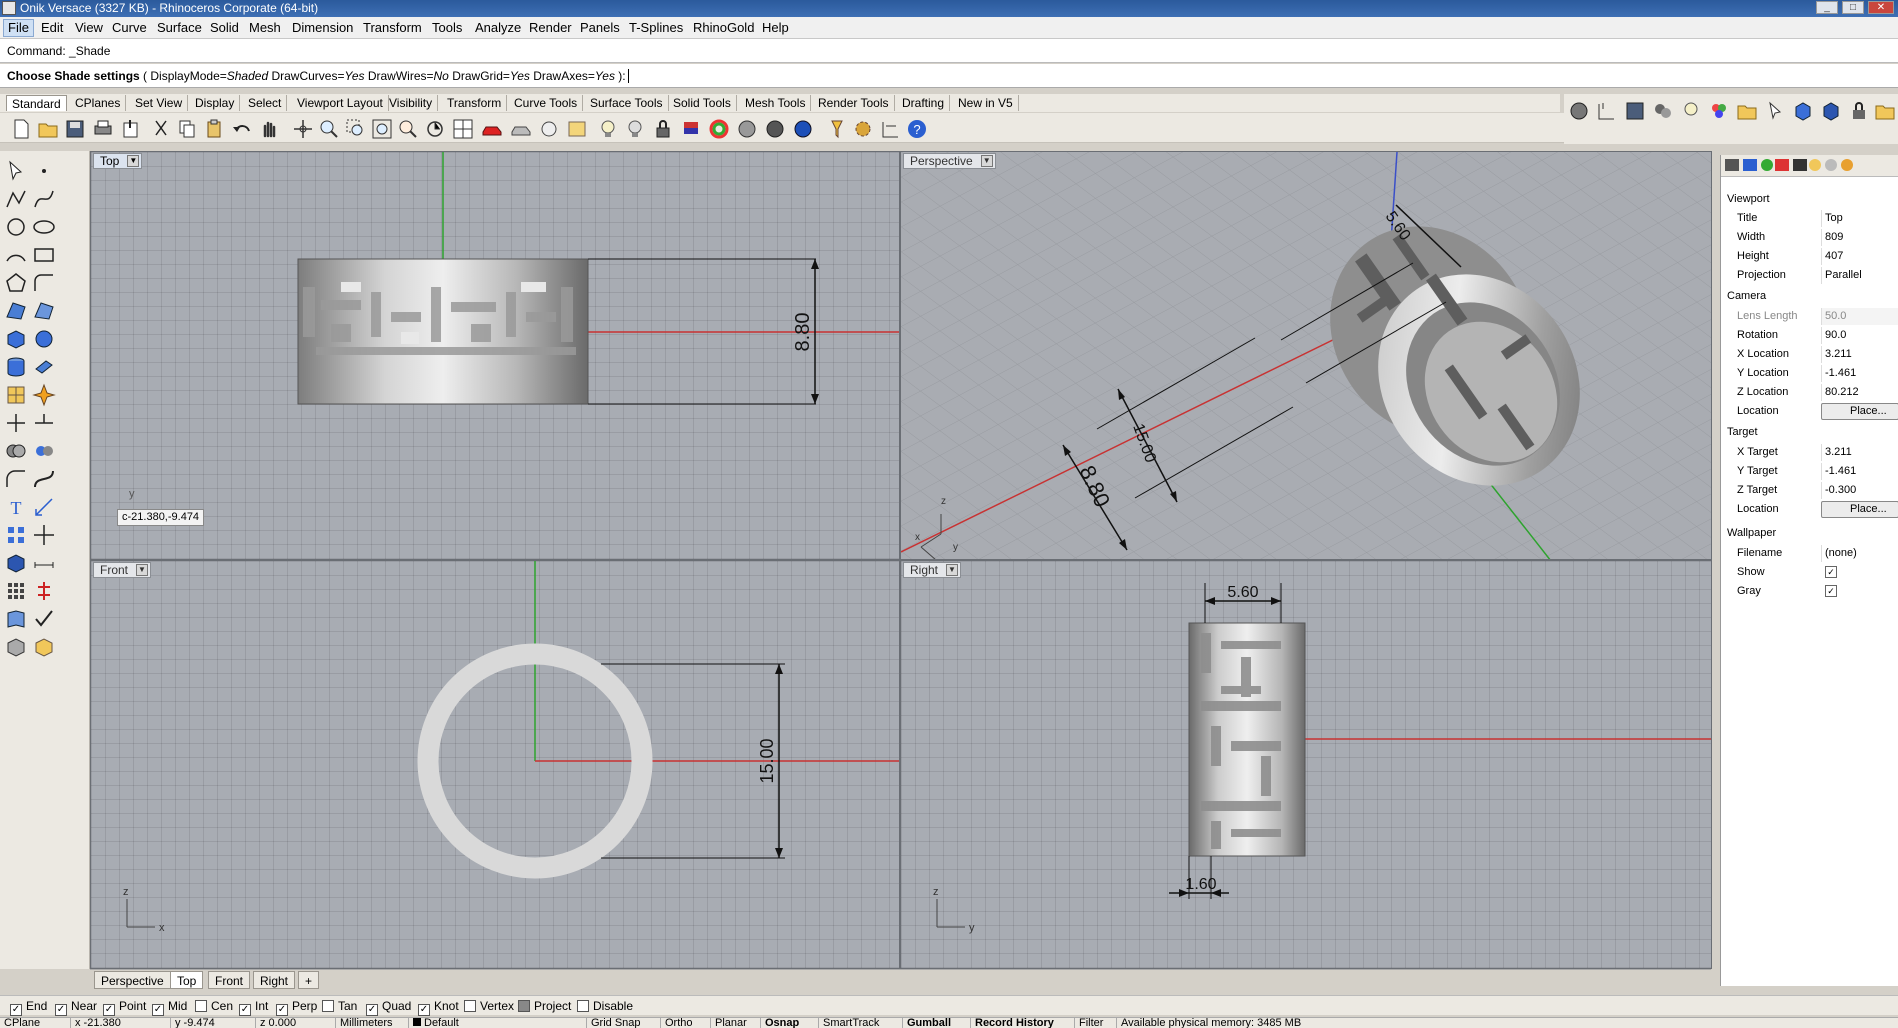 This screenshot has width=1898, height=1028. I want to click on folder-icon, so click(1747, 111).